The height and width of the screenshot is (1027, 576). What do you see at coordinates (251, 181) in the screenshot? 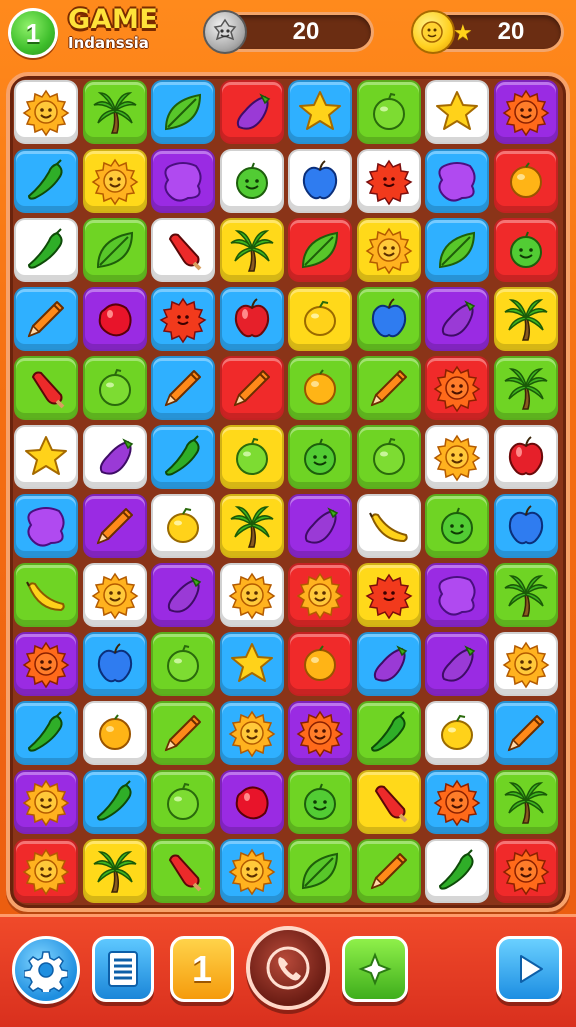
I see `tile-r2-c4` at bounding box center [251, 181].